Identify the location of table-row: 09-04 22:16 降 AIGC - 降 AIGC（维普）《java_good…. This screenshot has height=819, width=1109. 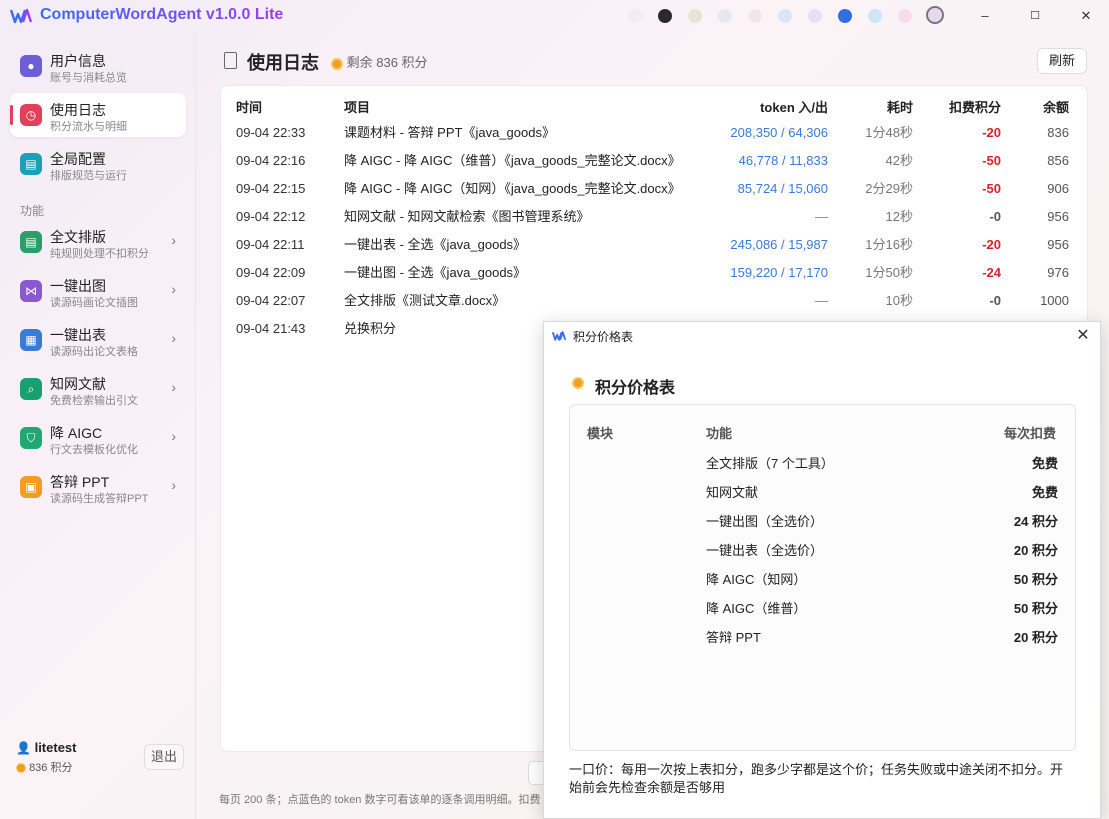
(554, 167).